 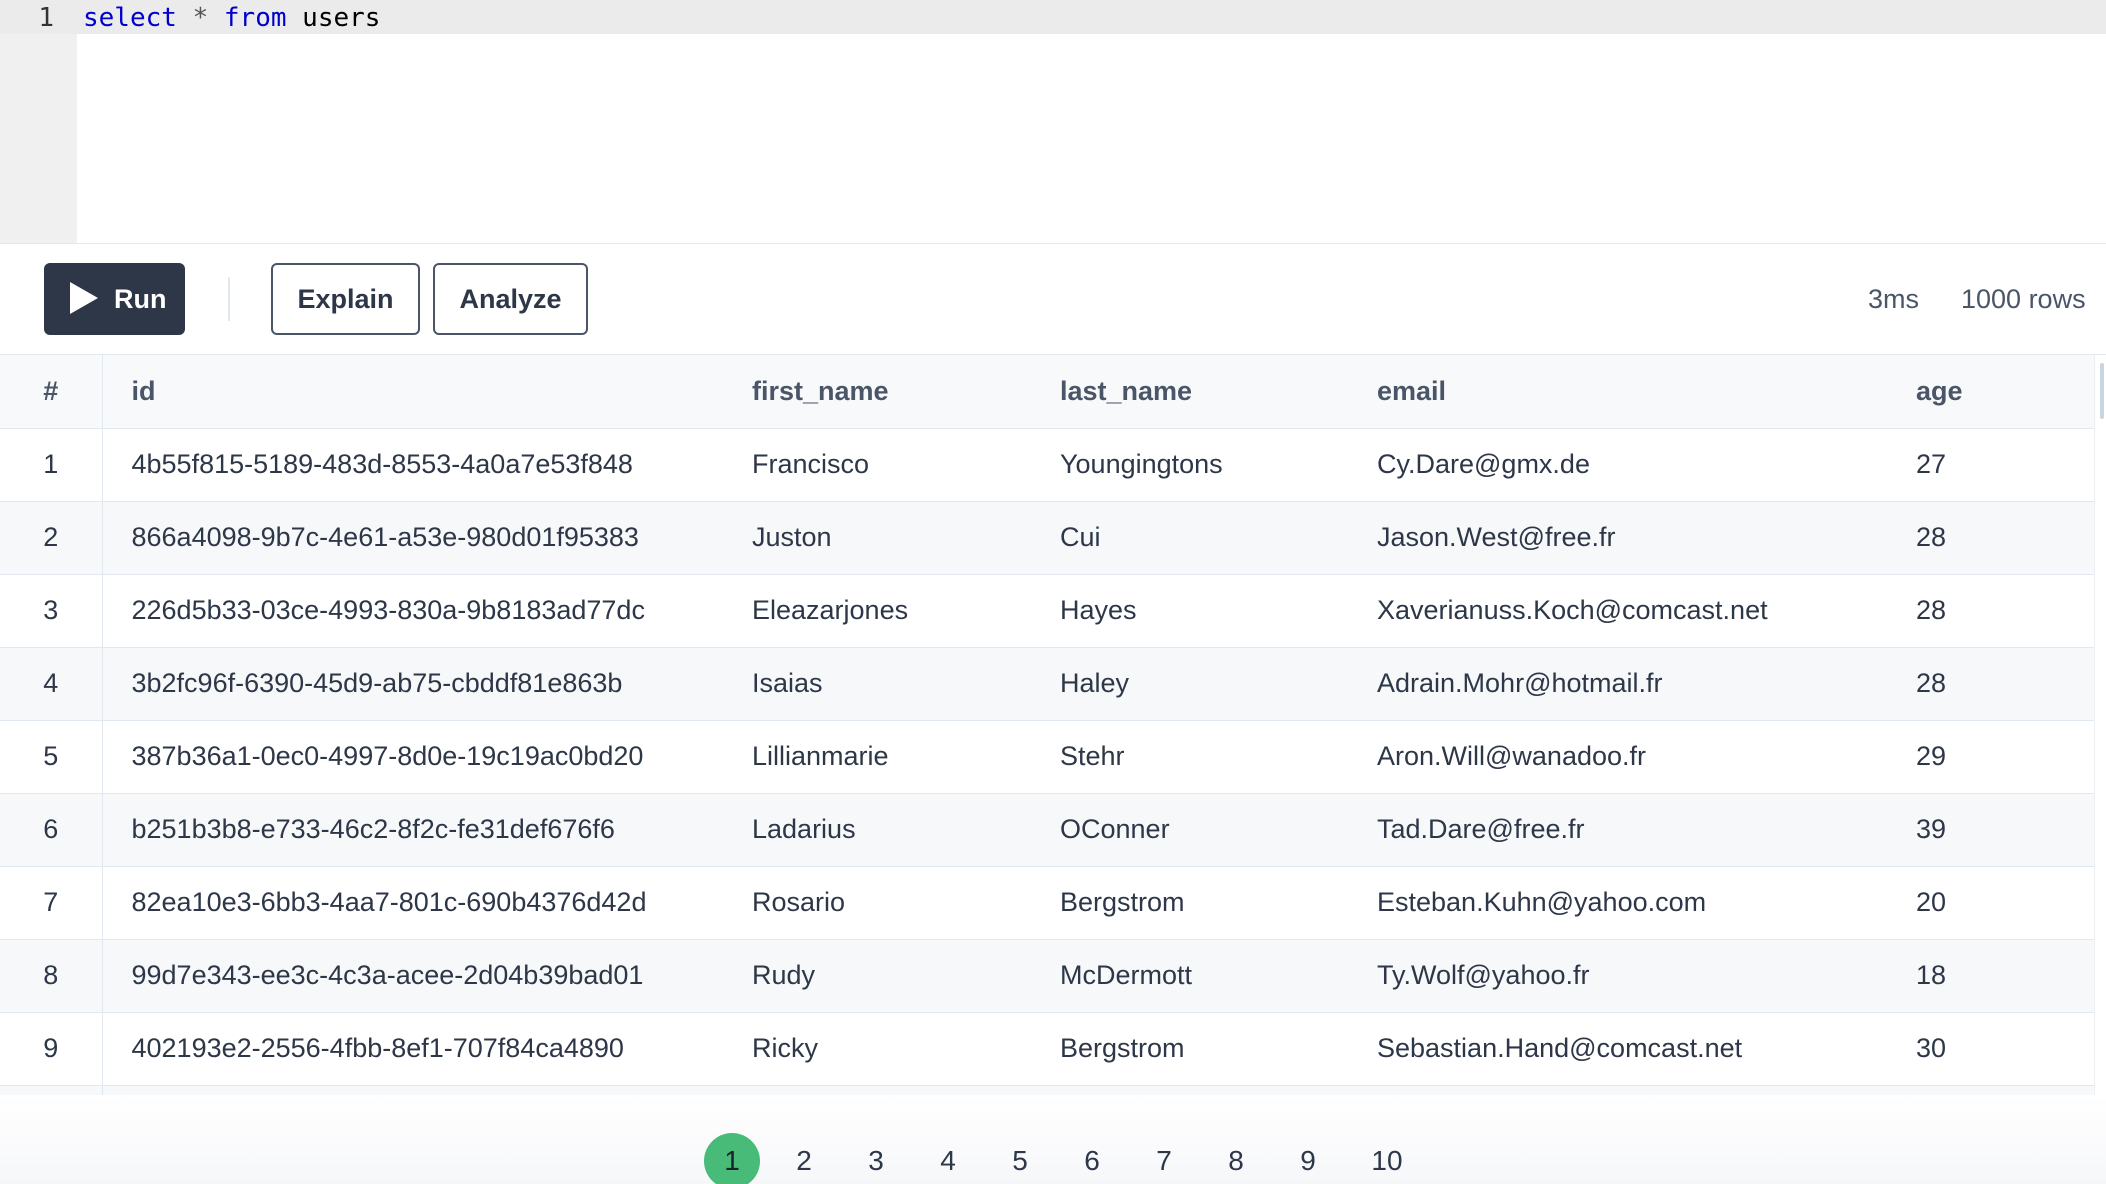 What do you see at coordinates (906, 757) in the screenshot?
I see `first-name-cell: Lillianmarie` at bounding box center [906, 757].